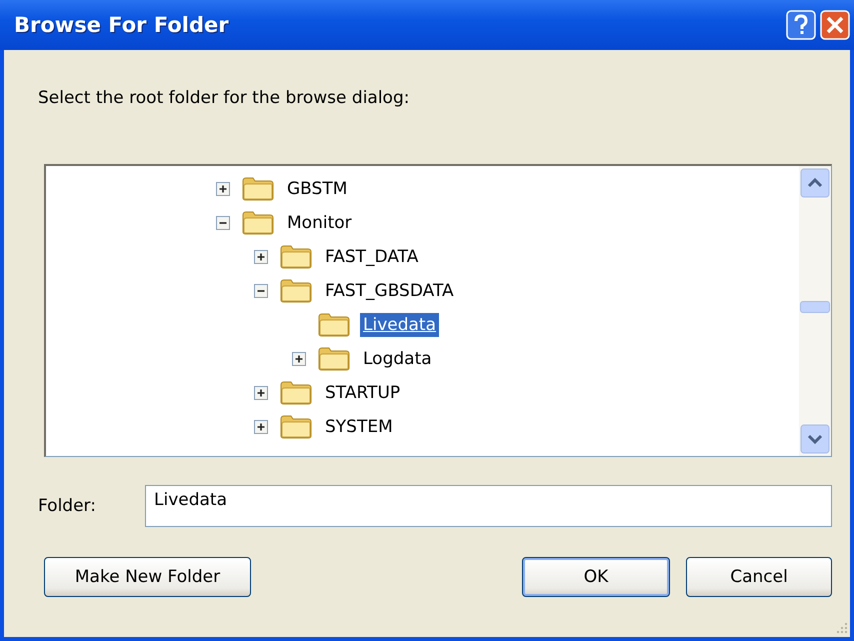 This screenshot has height=641, width=854. What do you see at coordinates (389, 291) in the screenshot?
I see `folder-item: FAST_GBSDATA` at bounding box center [389, 291].